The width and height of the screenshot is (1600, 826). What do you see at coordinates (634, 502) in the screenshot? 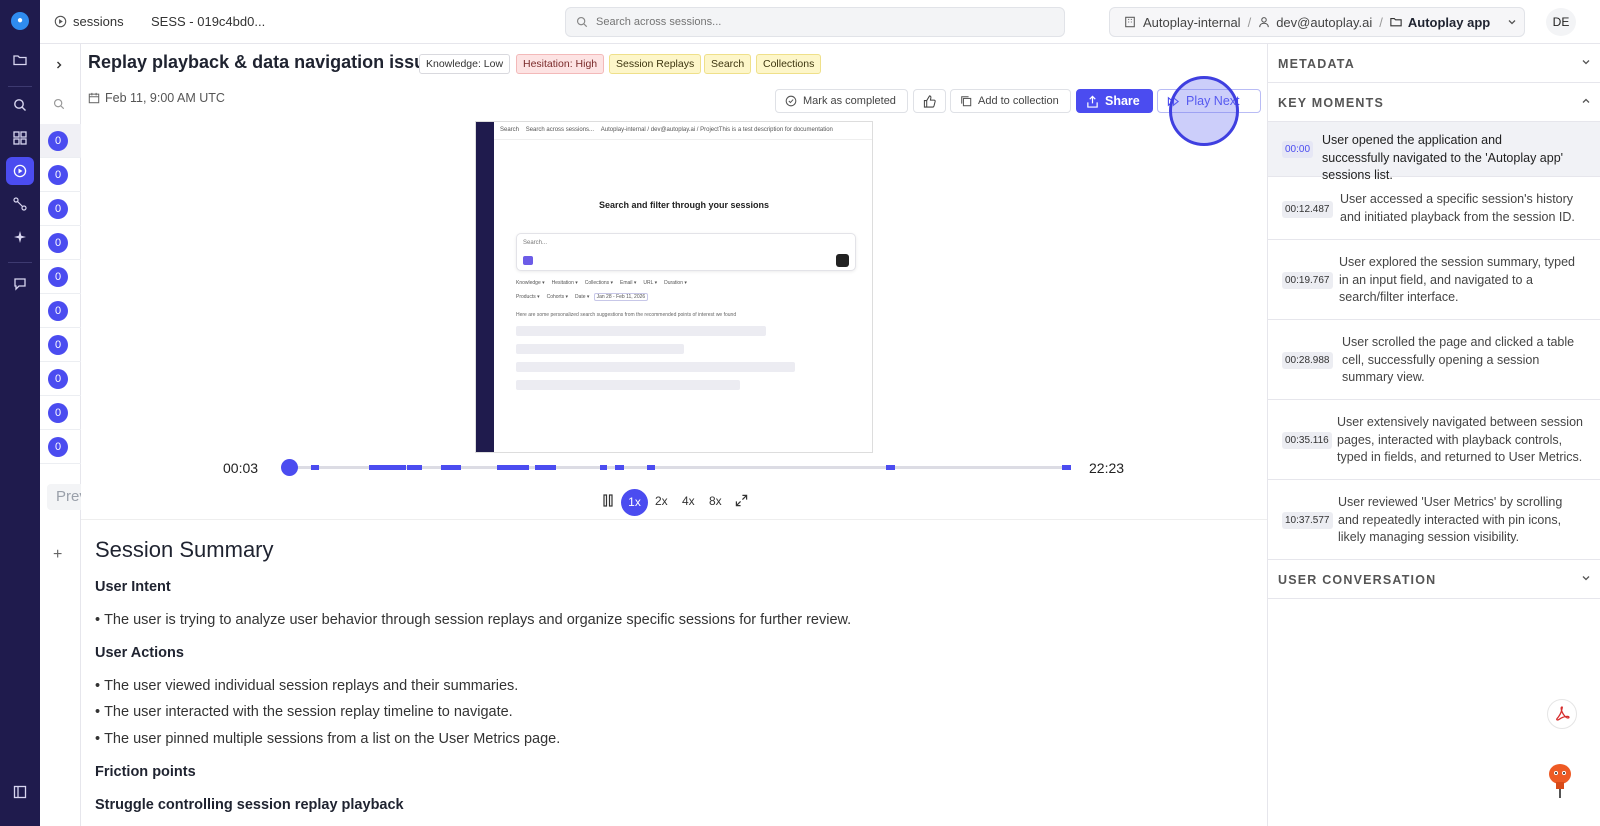
I see `speed-1x-button: 1x` at bounding box center [634, 502].